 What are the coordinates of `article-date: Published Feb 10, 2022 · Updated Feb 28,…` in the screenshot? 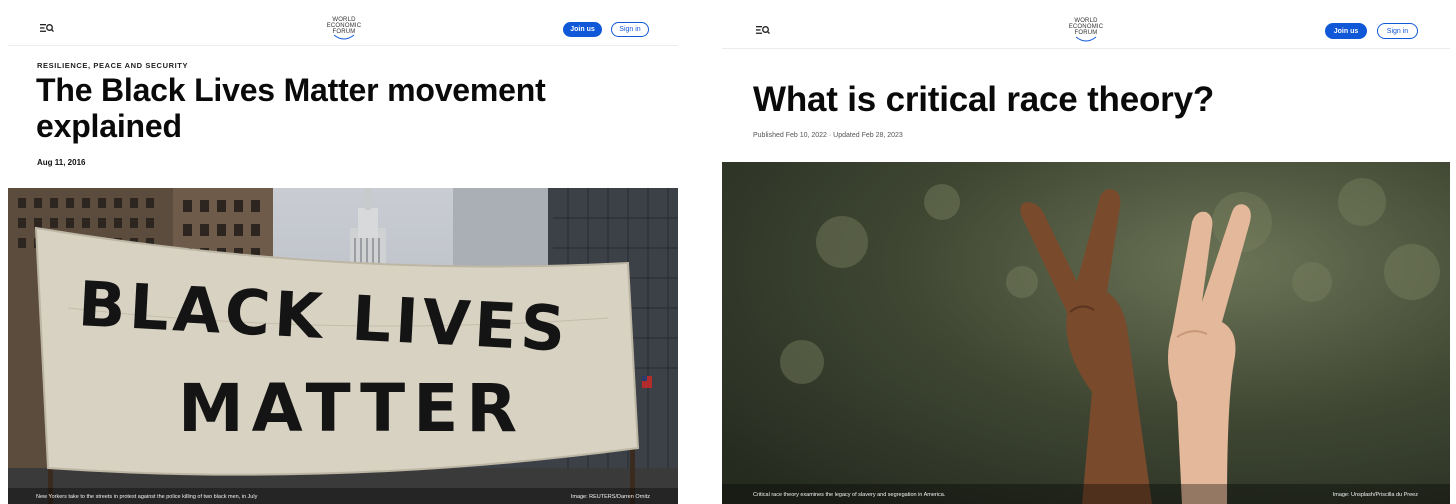 It's located at (828, 135).